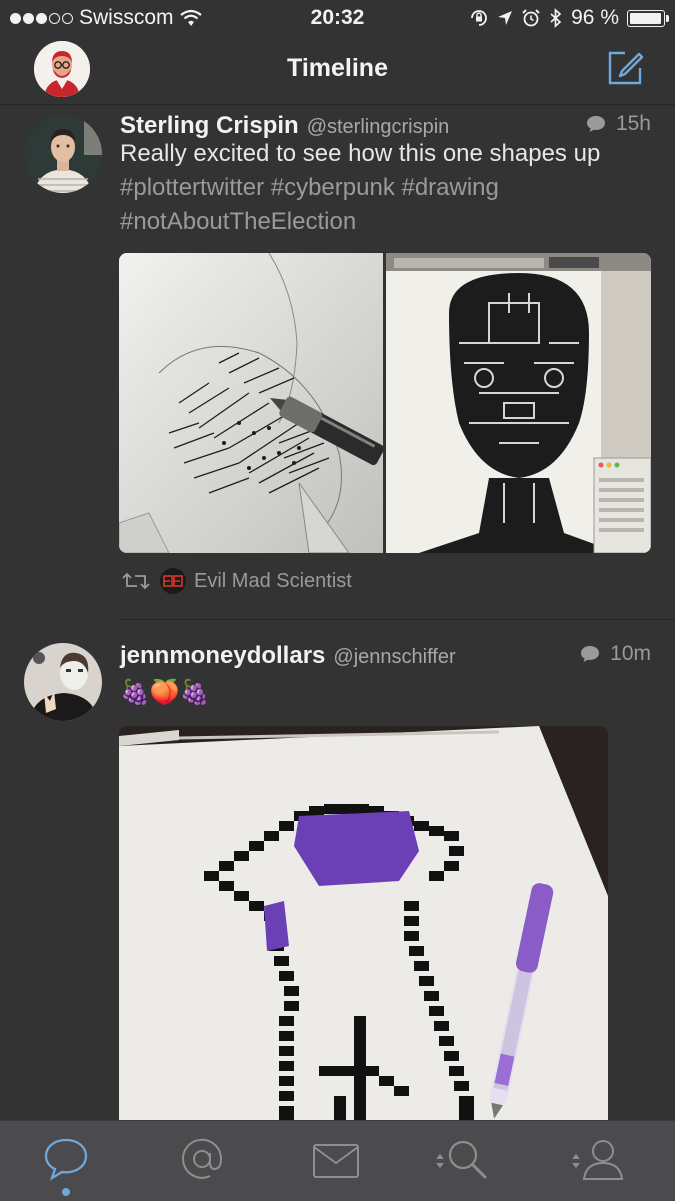  Describe the element at coordinates (41, 18) in the screenshot. I see `signal-strength-icon` at that location.